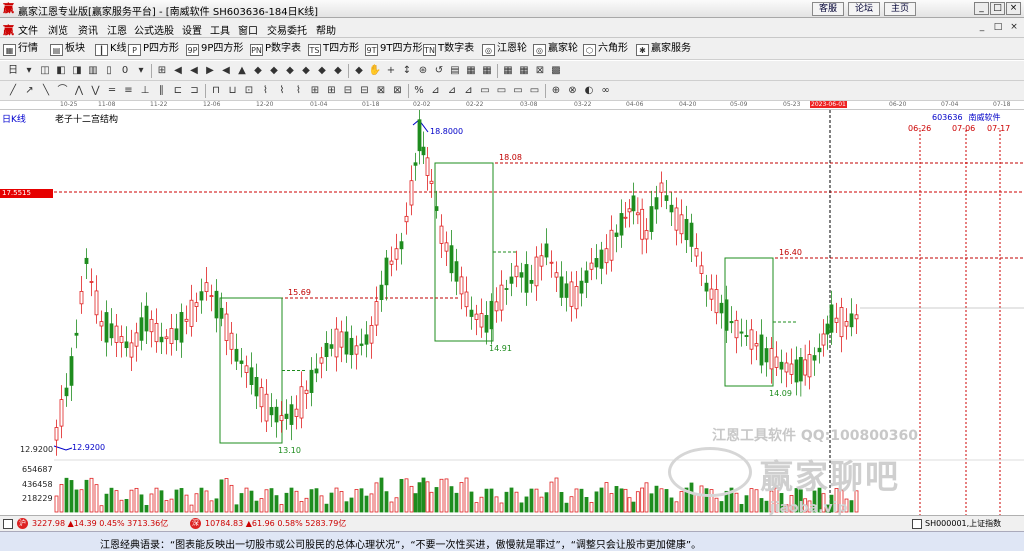  What do you see at coordinates (220, 29) in the screenshot?
I see `menu-tools: 工具` at bounding box center [220, 29].